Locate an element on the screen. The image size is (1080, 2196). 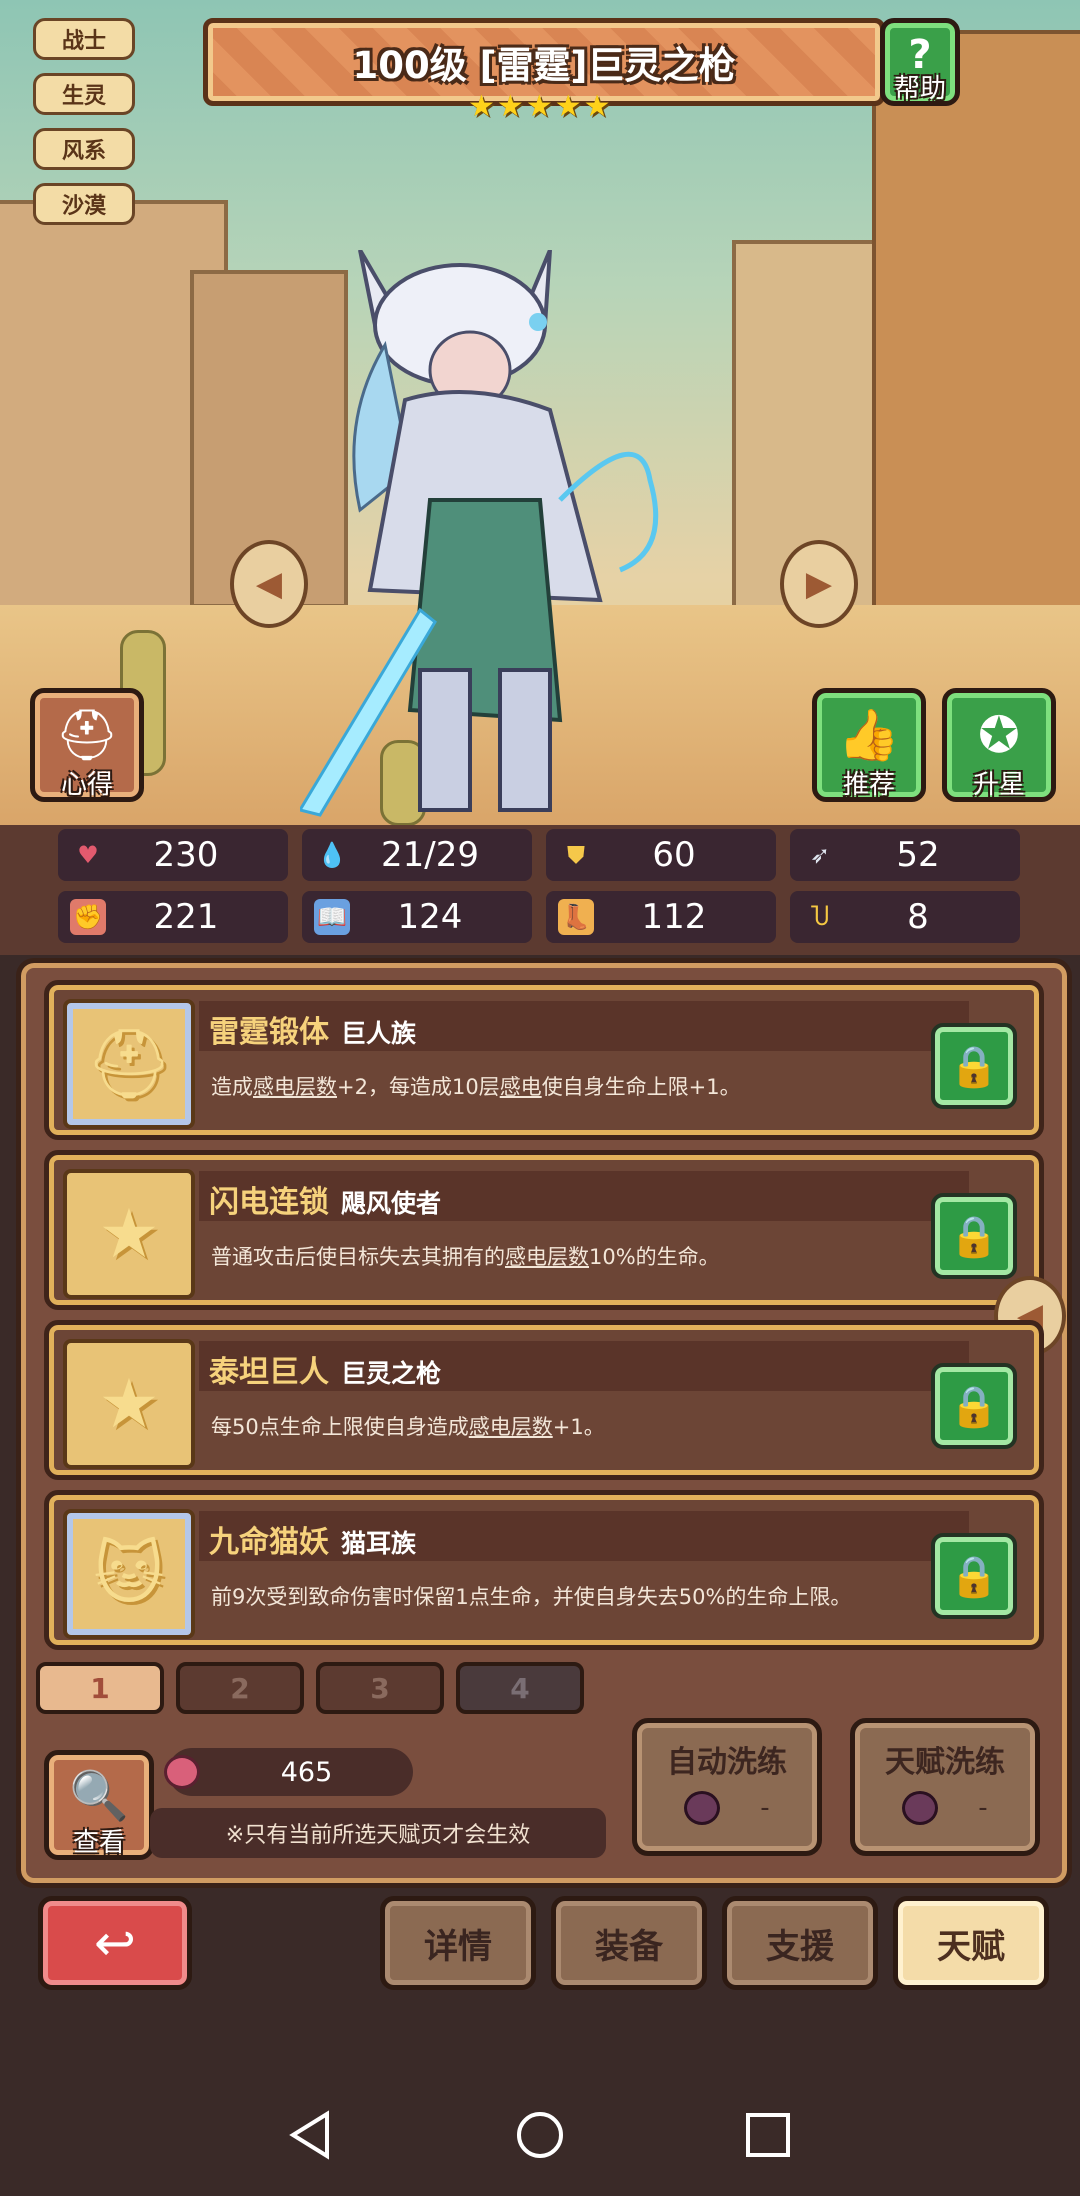
star-badge-icon: ✪ is located at coordinates (999, 735).